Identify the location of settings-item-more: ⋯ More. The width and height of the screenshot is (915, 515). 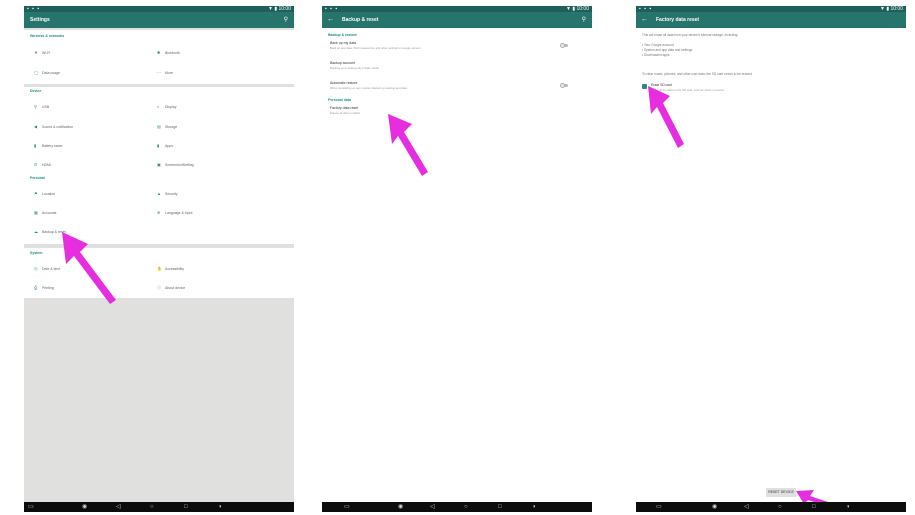
(165, 72).